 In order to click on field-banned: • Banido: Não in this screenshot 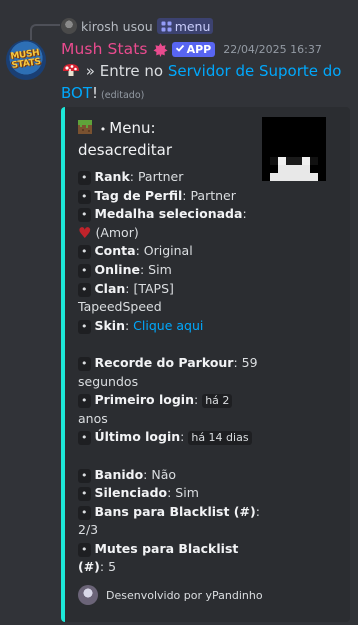, I will do `click(169, 475)`.